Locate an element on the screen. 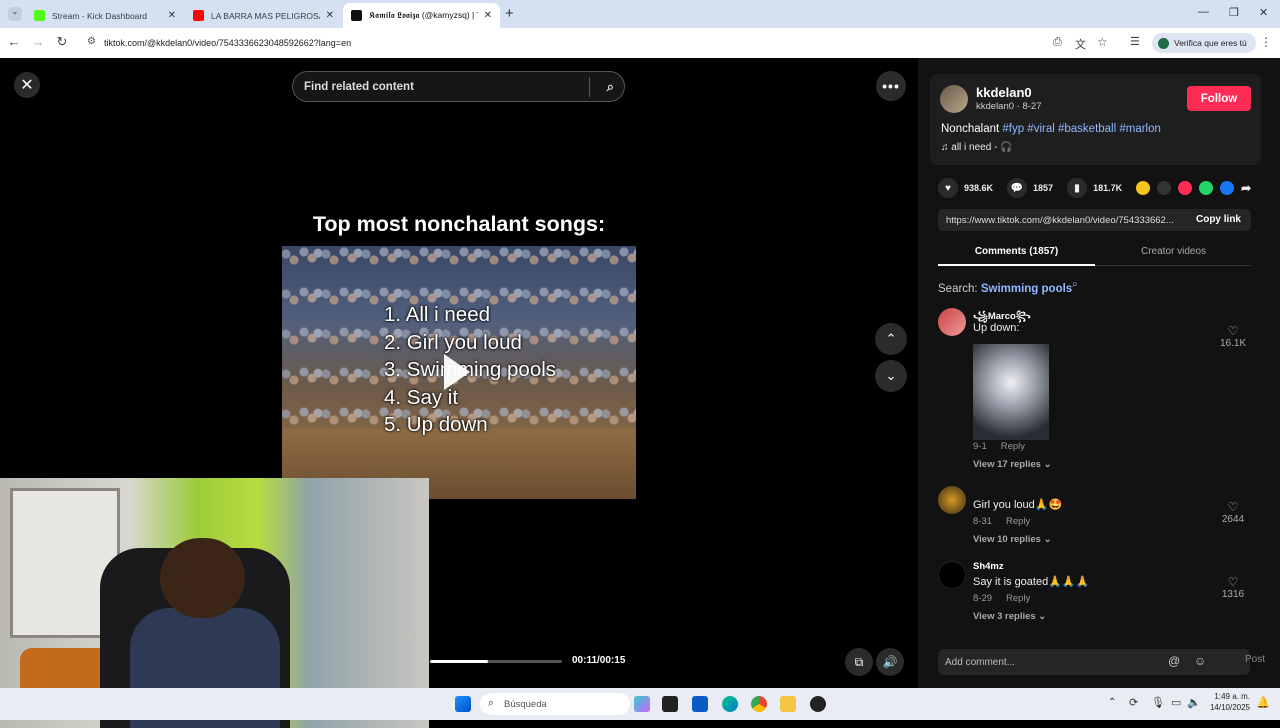 This screenshot has width=1280, height=728. hashtag-links: #fyp #viral #basketball #marlon is located at coordinates (1081, 129).